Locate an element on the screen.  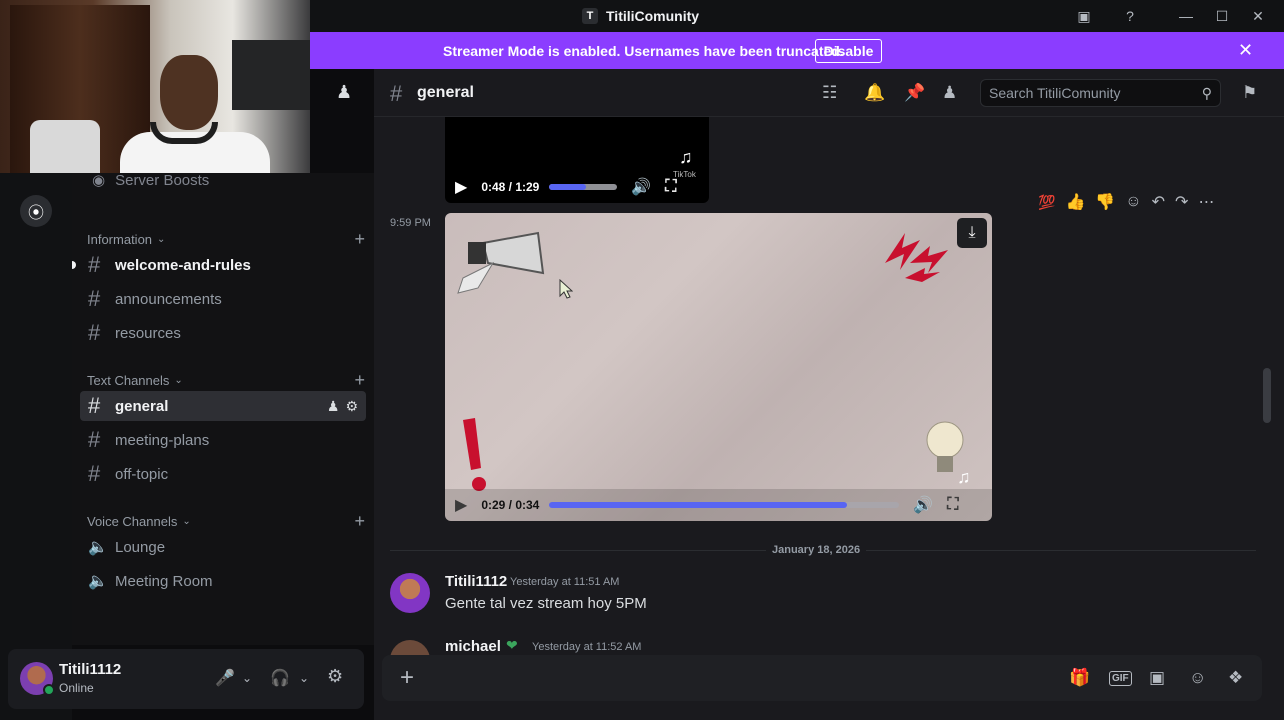
online-status-dot is located at coordinates (49, 690).